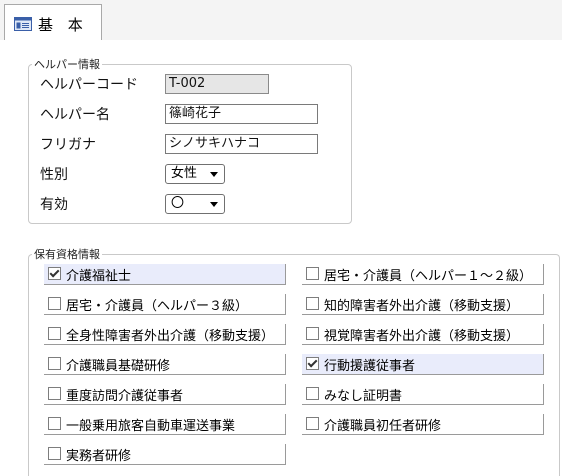  What do you see at coordinates (125, 396) in the screenshot?
I see `qualification-label: 重度訪問介護従事者` at bounding box center [125, 396].